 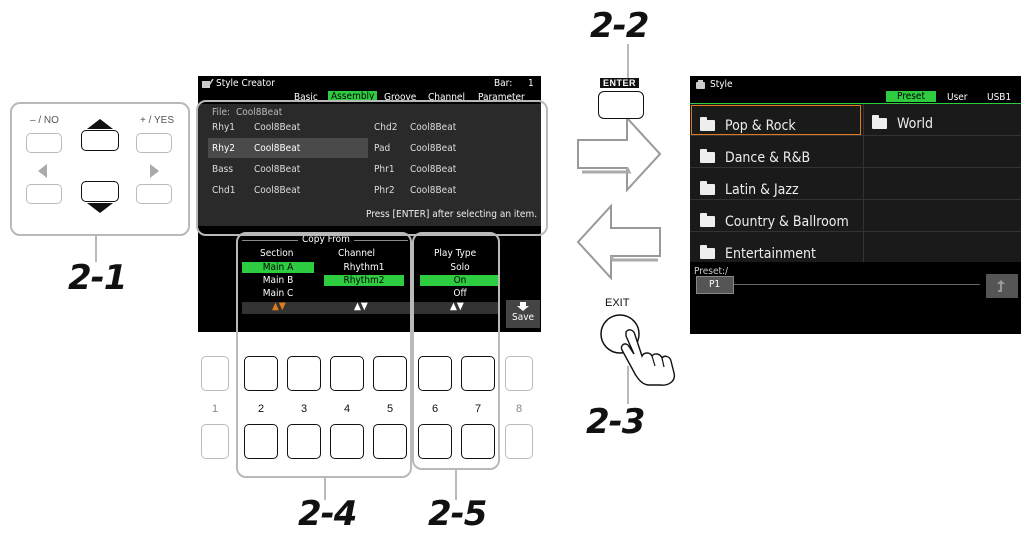 What do you see at coordinates (478, 373) in the screenshot?
I see `panel-button-7-upper` at bounding box center [478, 373].